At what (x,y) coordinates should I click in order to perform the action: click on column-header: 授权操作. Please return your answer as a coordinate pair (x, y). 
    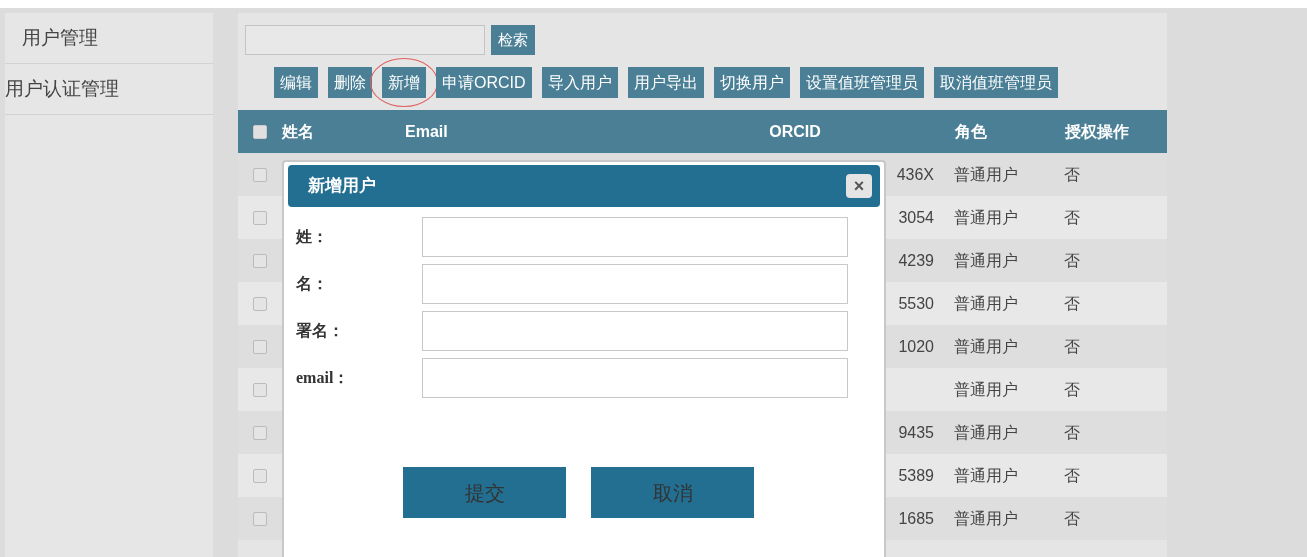
    Looking at the image, I should click on (1097, 131).